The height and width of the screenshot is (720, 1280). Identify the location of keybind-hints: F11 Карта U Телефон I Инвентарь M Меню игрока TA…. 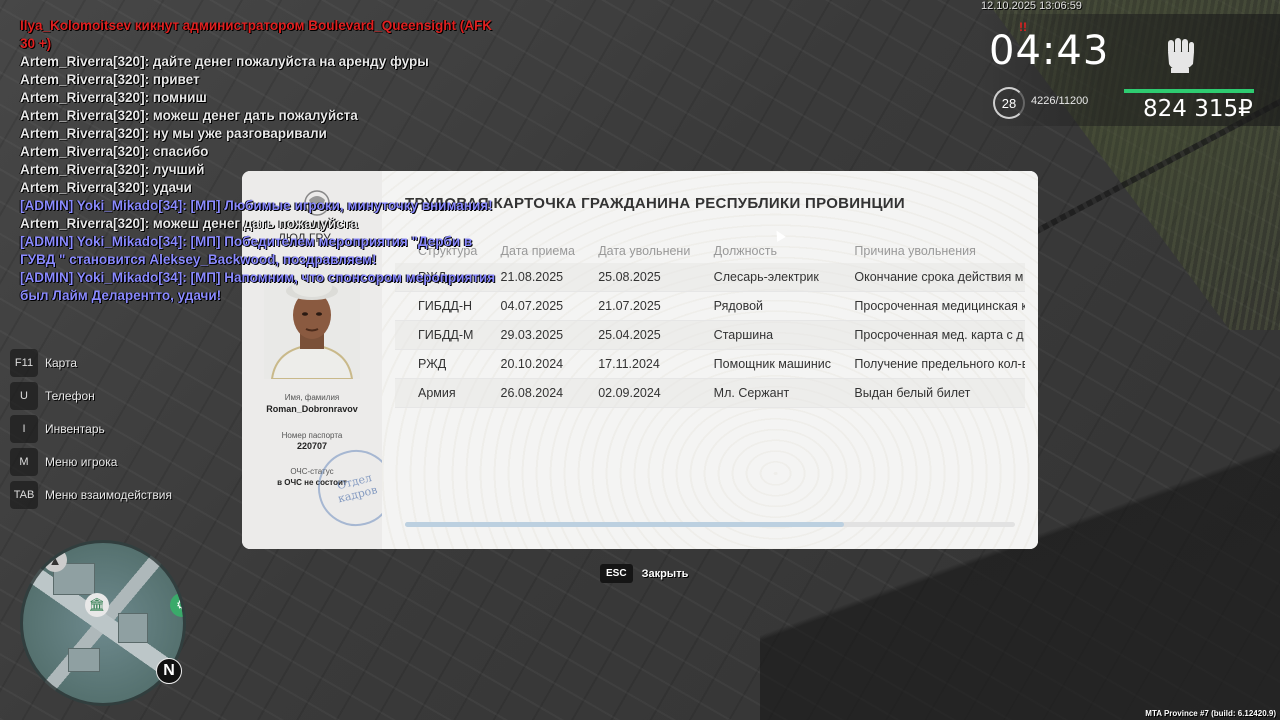
(91, 428).